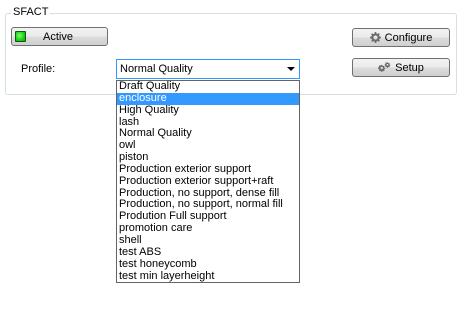 The width and height of the screenshot is (464, 312). What do you see at coordinates (208, 111) in the screenshot?
I see `profile-option: High Quality` at bounding box center [208, 111].